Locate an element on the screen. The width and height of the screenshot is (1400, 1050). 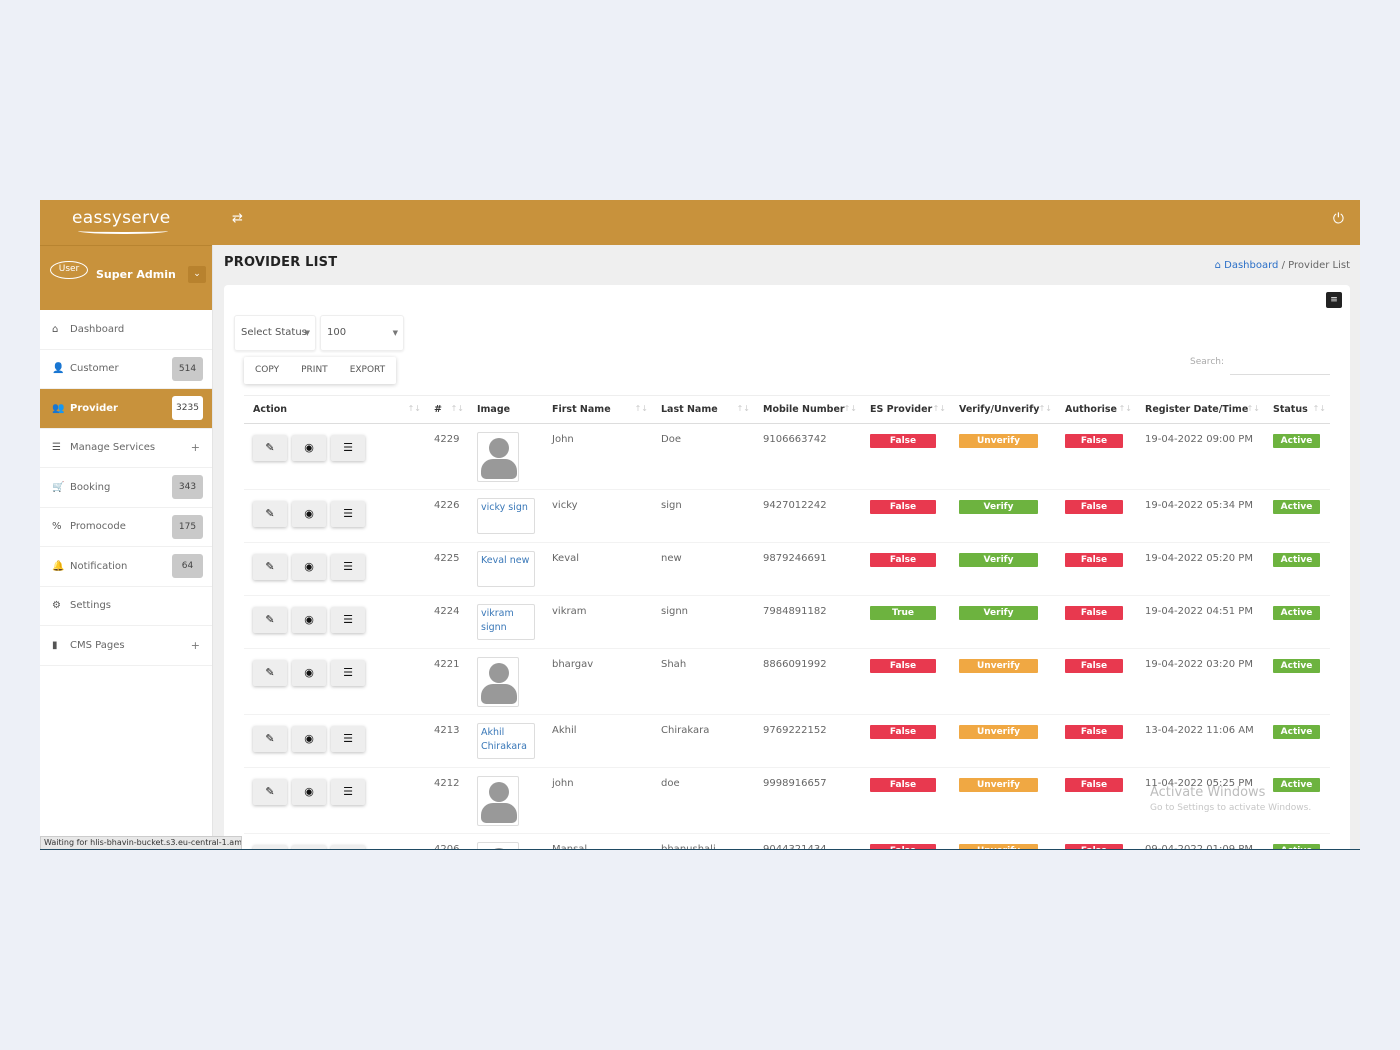
column-header-status: Status ↑↓ is located at coordinates (1297, 409).